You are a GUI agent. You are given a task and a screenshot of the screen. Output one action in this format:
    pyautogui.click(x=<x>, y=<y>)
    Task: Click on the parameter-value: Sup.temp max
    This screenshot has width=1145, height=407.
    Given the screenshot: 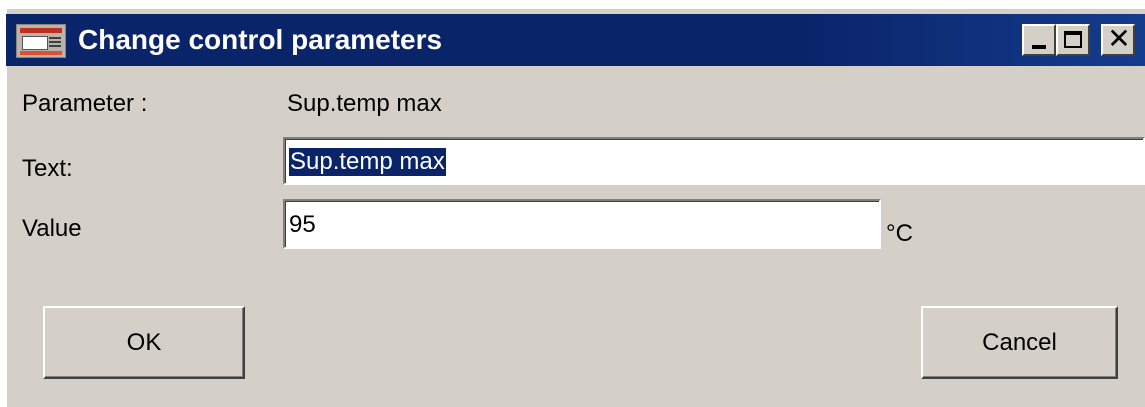 What is the action you would take?
    pyautogui.click(x=364, y=103)
    